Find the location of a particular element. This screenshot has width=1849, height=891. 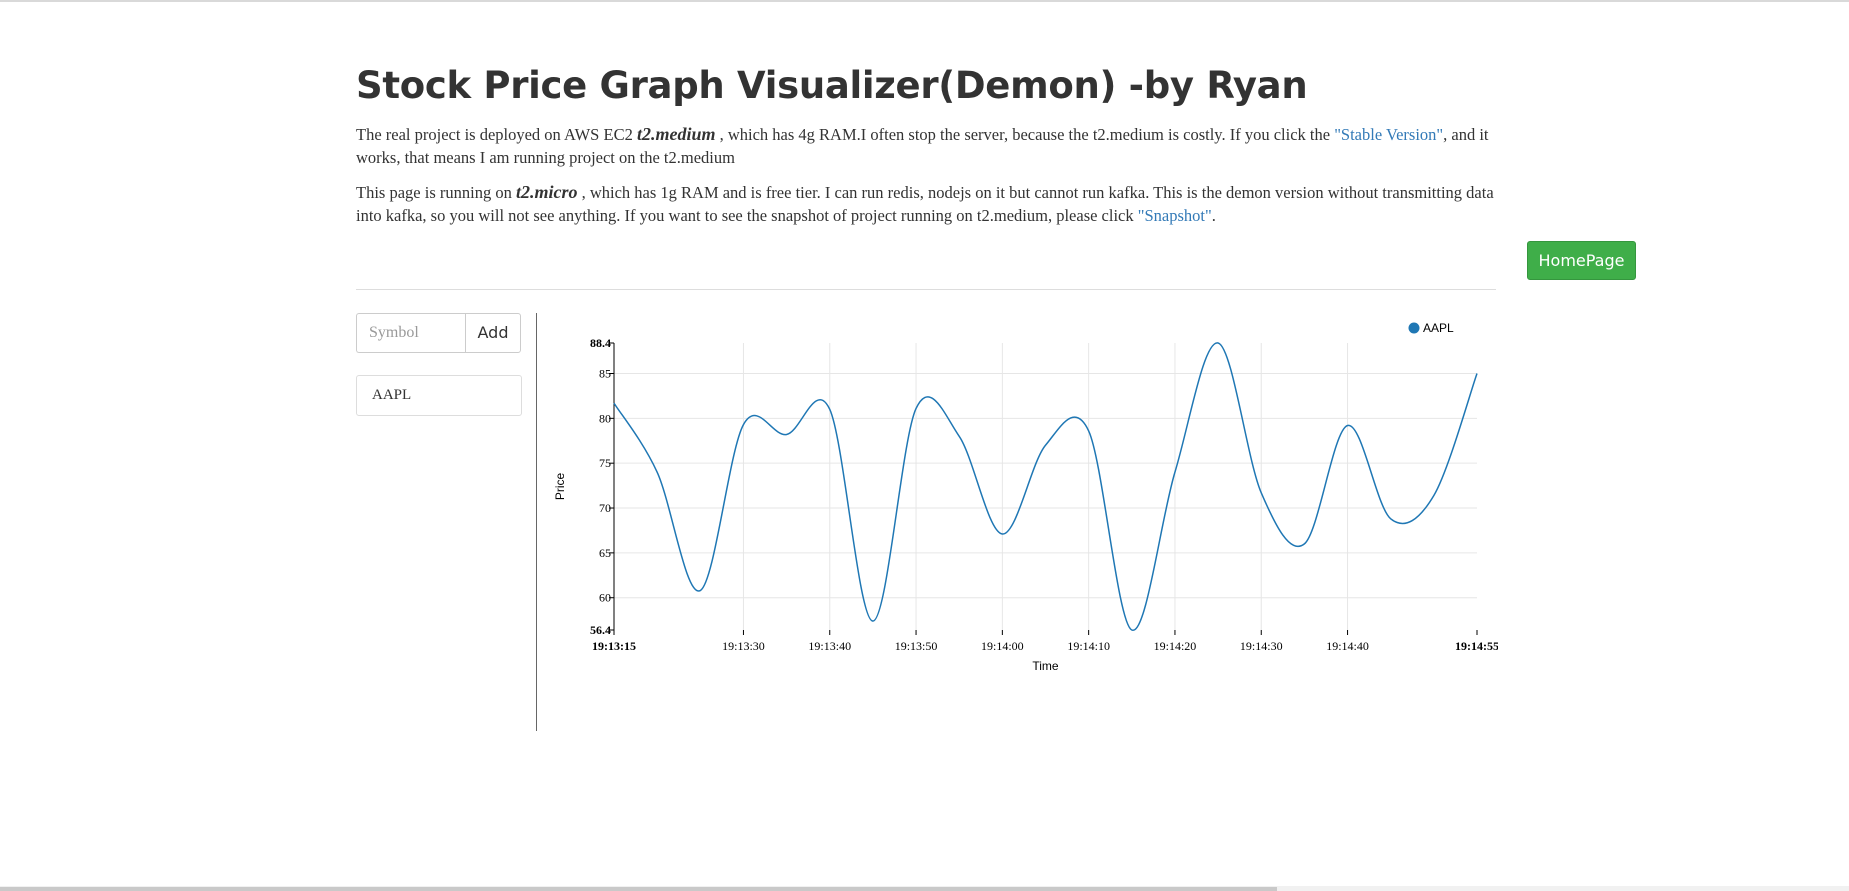

y-tick-label: 56.4 is located at coordinates (600, 630).